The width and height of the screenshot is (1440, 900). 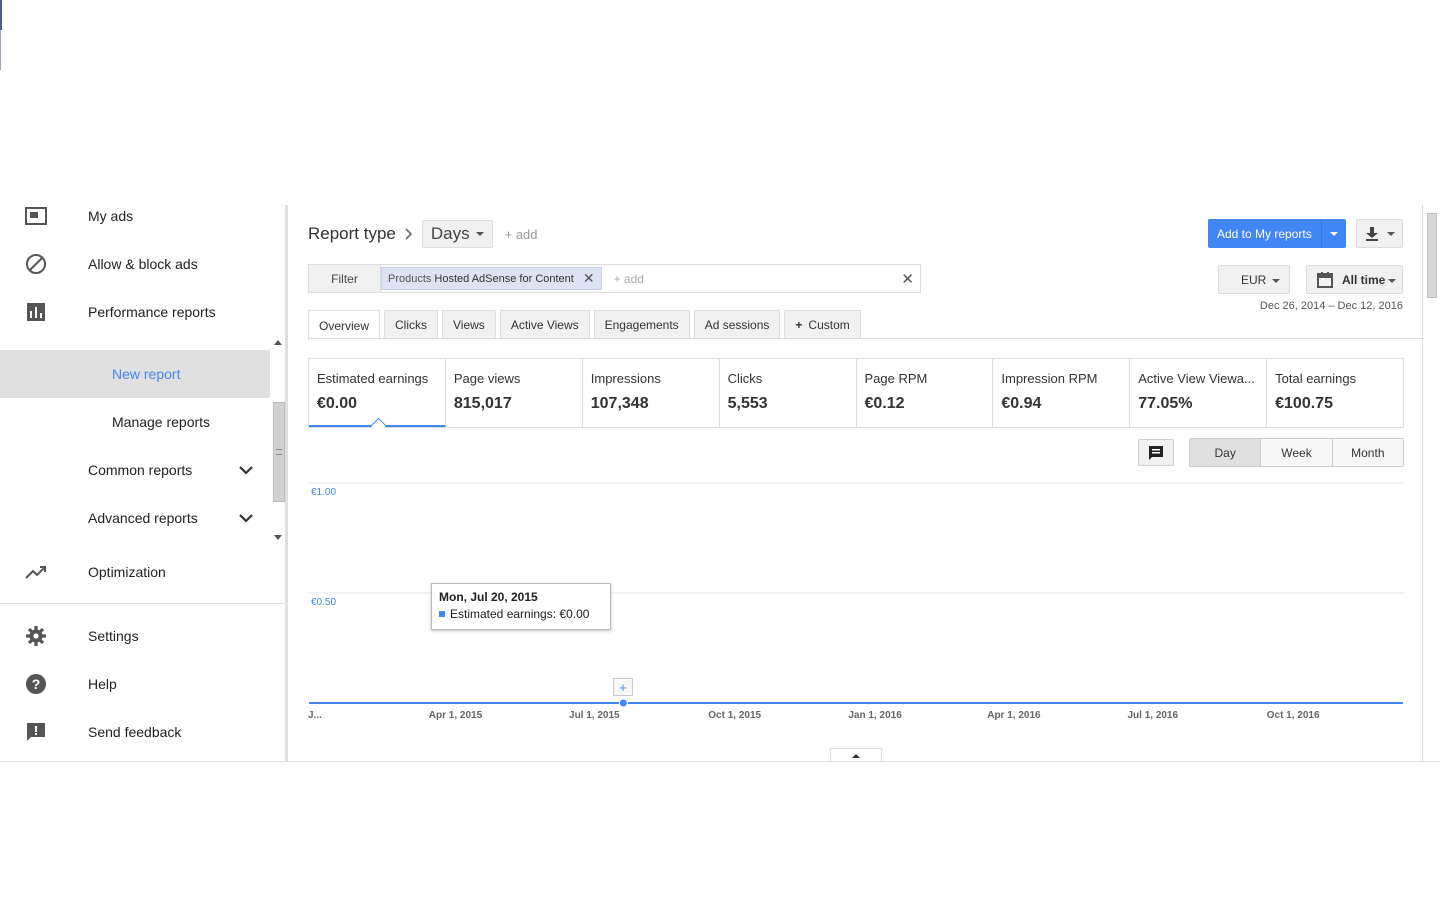 I want to click on scorecard-clicks: Clicks 5,553, so click(x=788, y=393).